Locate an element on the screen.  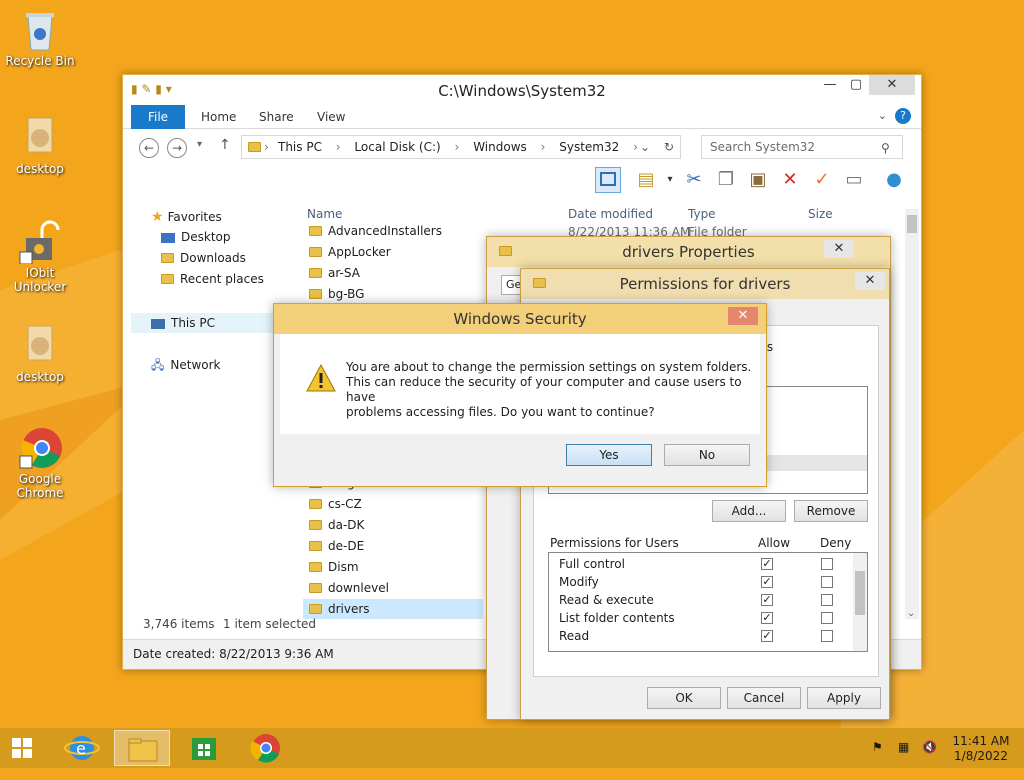
perm-row-label: List folder contents is located at coordinates (617, 618).